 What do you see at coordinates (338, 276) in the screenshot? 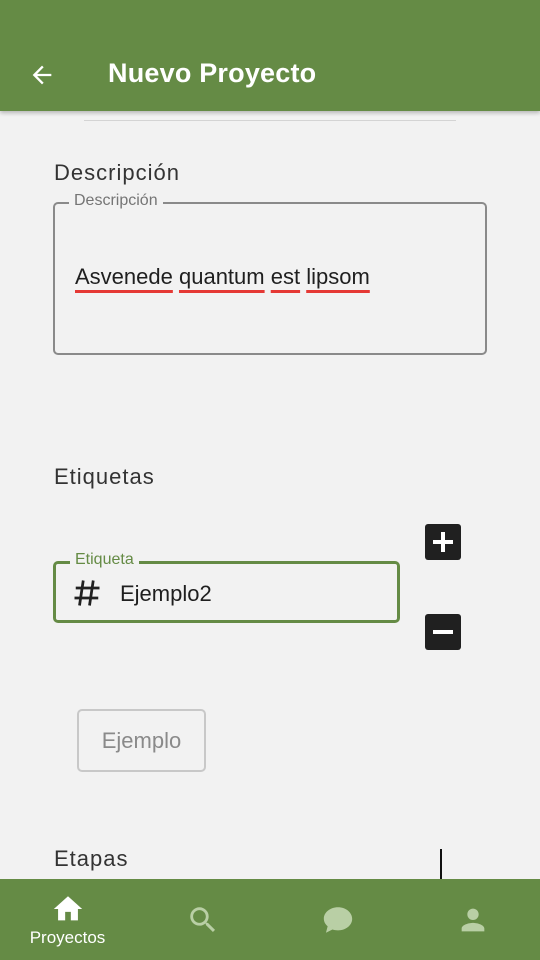
I see `description-word: lipsom` at bounding box center [338, 276].